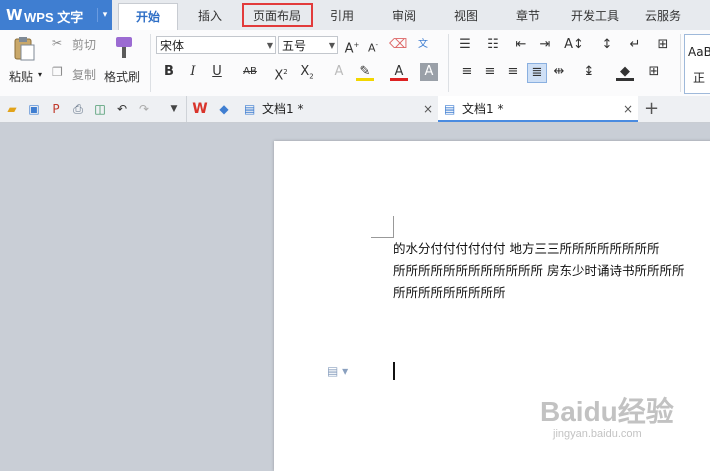 This screenshot has width=710, height=471. Describe the element at coordinates (521, 45) in the screenshot. I see `decrease-indent-icon: ⇤` at that location.